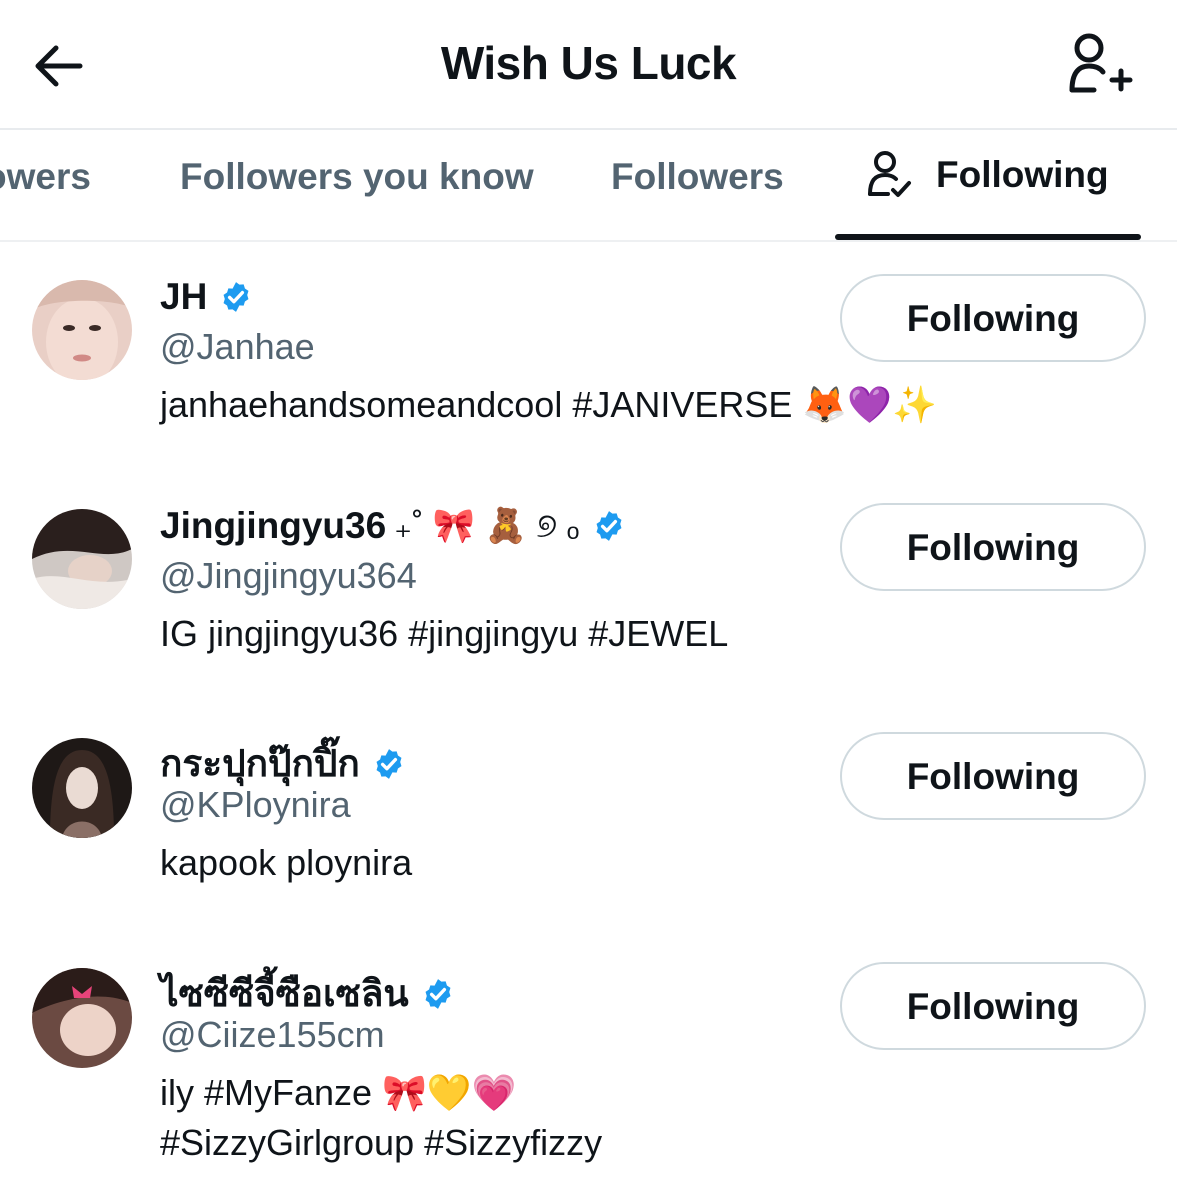 The height and width of the screenshot is (1200, 1177). I want to click on page-title: Wish Us Luck, so click(588, 63).